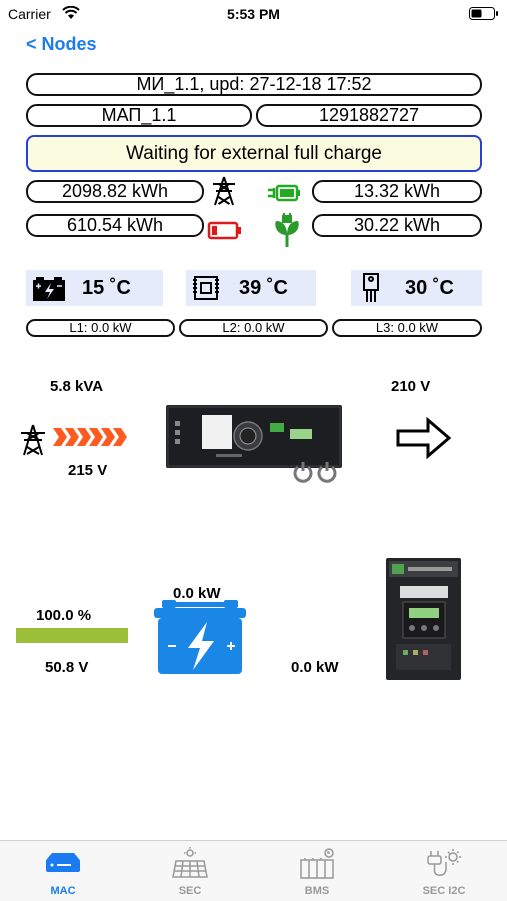 The image size is (507, 901). Describe the element at coordinates (397, 225) in the screenshot. I see `green-energy-field: 30.22 kWh` at that location.